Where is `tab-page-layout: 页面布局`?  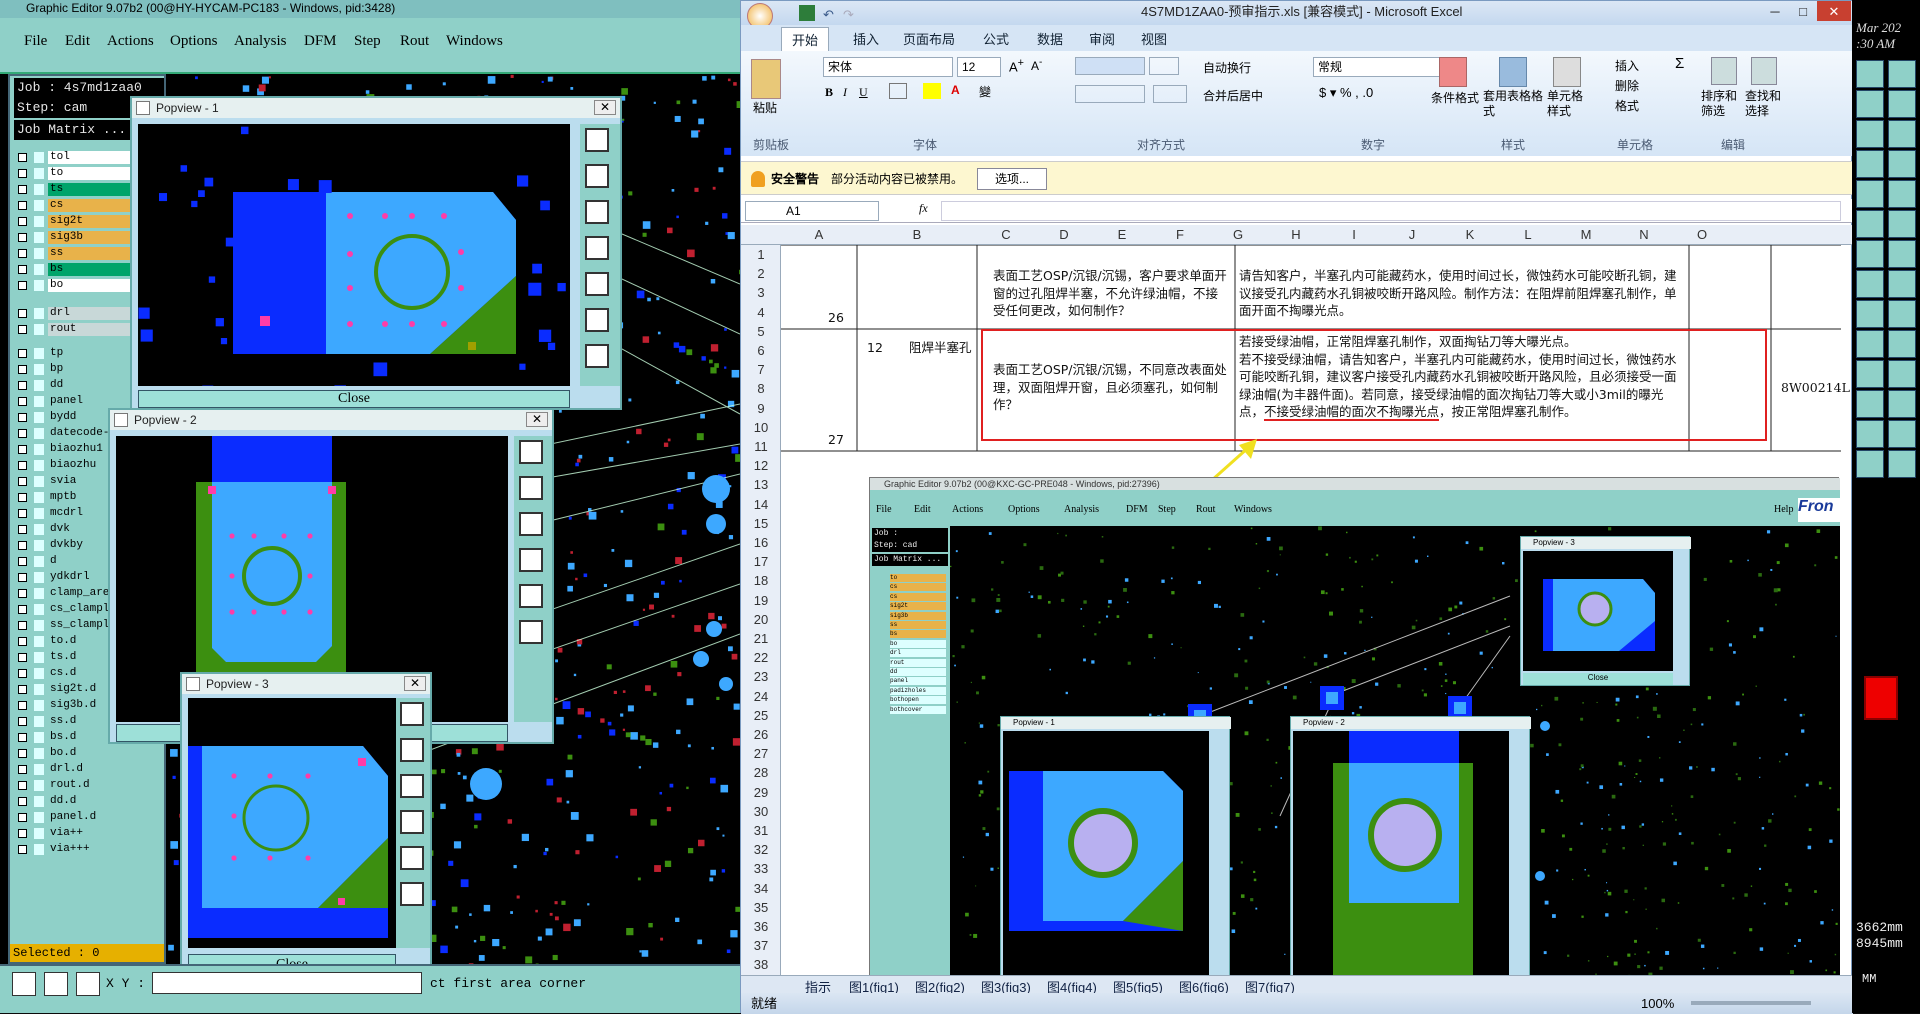 tab-page-layout: 页面布局 is located at coordinates (929, 38).